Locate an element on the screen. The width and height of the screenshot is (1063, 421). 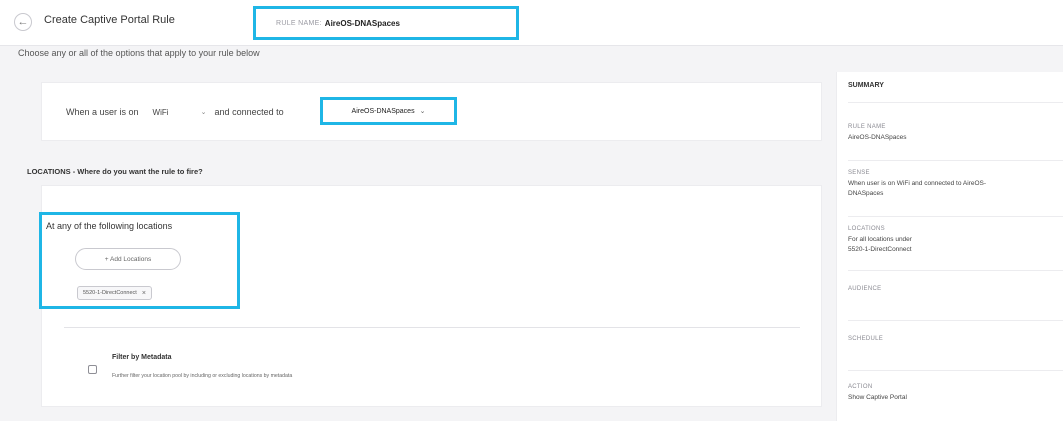
filter-metadata-checkbox is located at coordinates (92, 369).